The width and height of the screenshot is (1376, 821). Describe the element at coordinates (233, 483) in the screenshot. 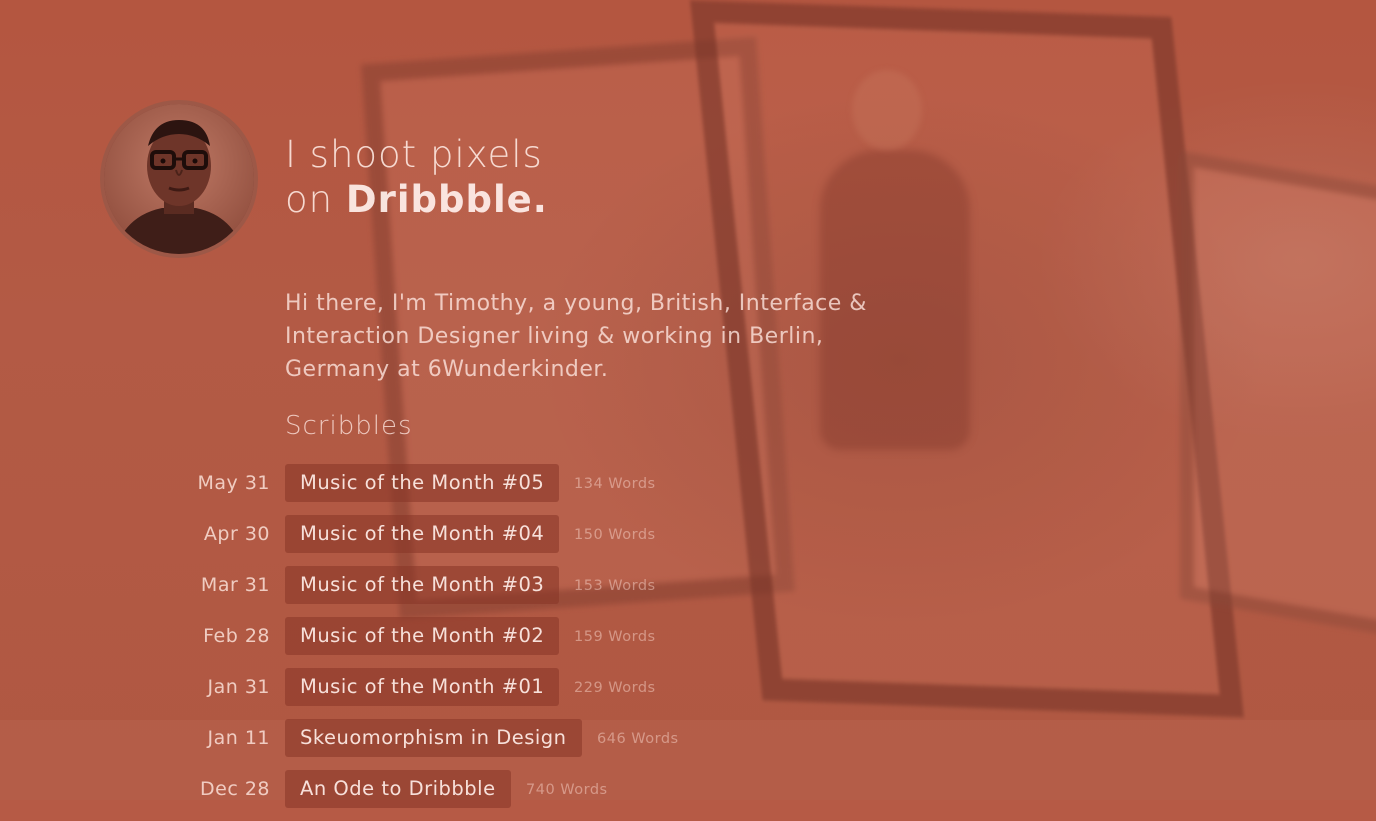

I see `post-date: May 31` at that location.